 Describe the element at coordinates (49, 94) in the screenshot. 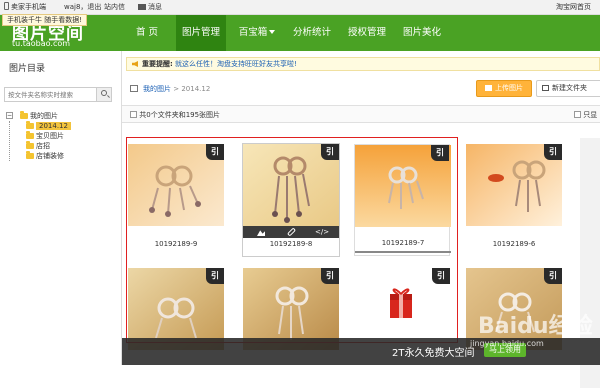

I see `folder-search-input` at that location.